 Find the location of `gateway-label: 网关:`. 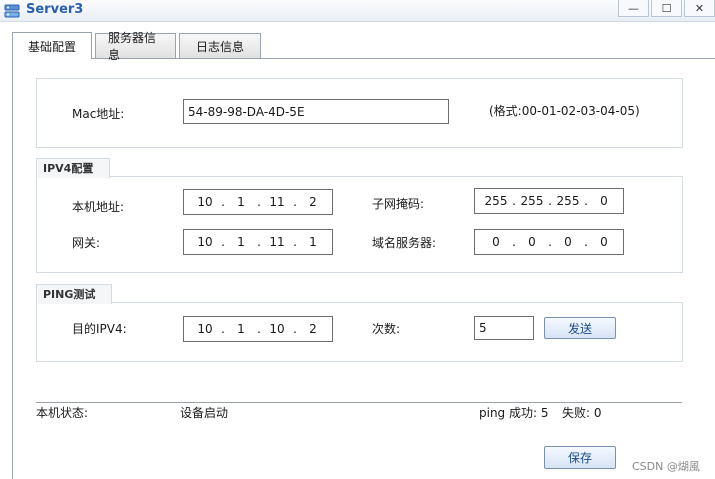

gateway-label: 网关: is located at coordinates (86, 243).